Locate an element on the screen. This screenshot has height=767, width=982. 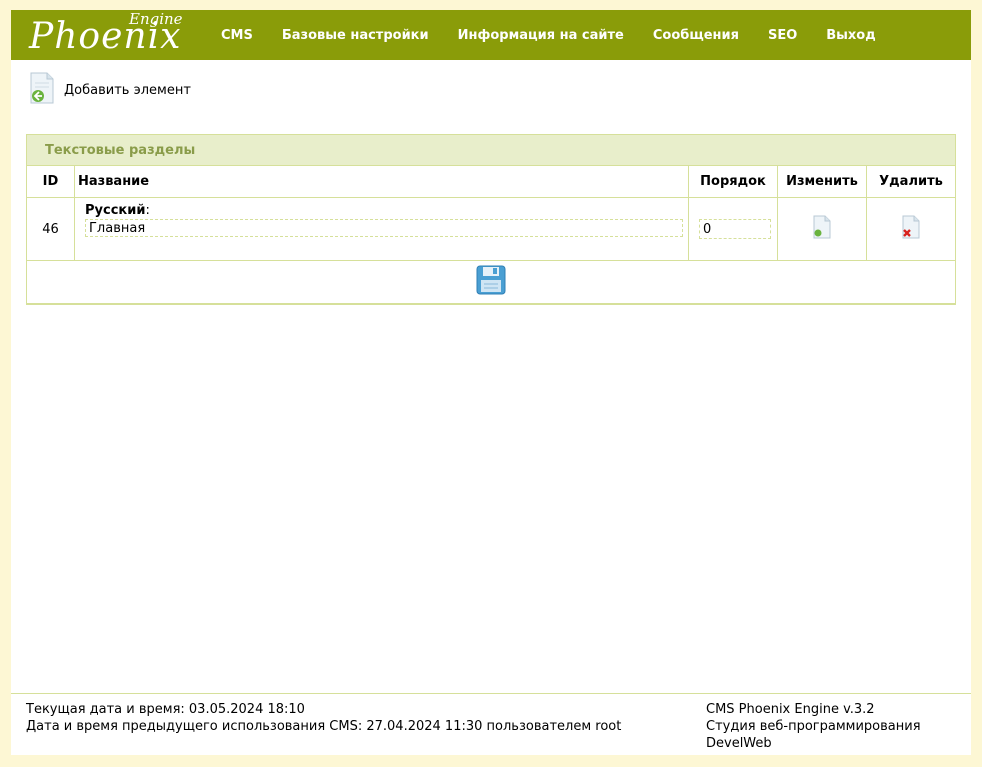
nav-base-settings: Базовые настройки is located at coordinates (355, 35).